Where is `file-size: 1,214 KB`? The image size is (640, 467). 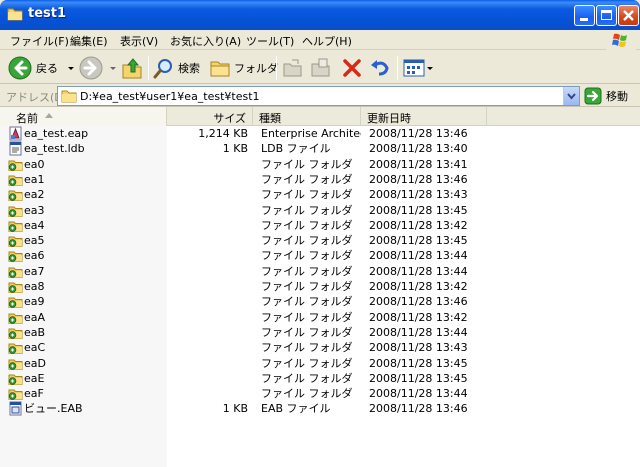
file-size: 1,214 KB is located at coordinates (223, 133).